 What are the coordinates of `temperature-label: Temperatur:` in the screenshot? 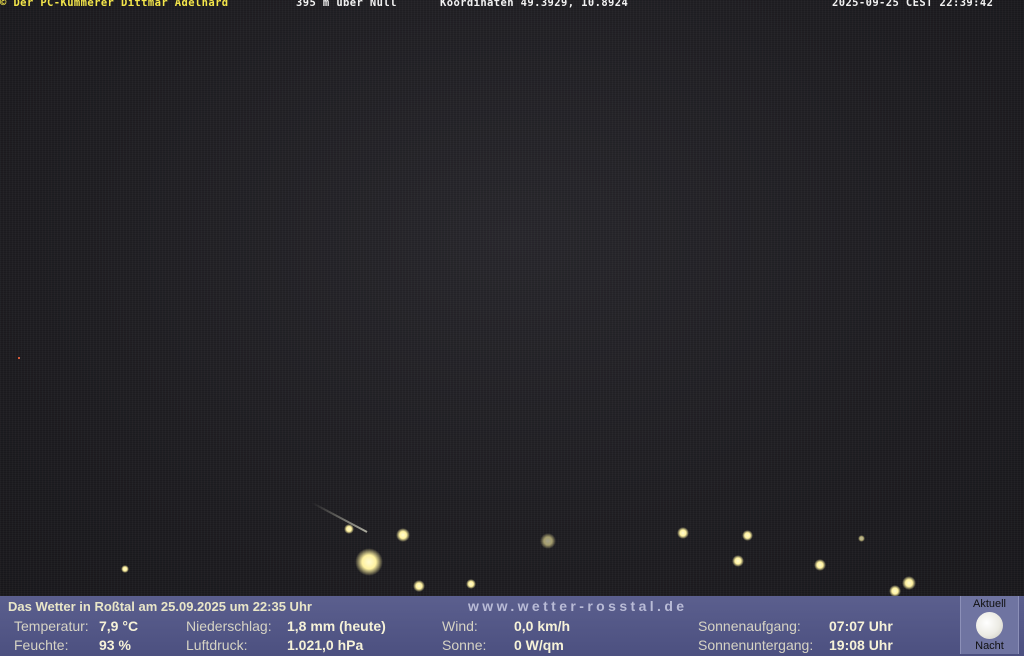 It's located at (51, 626).